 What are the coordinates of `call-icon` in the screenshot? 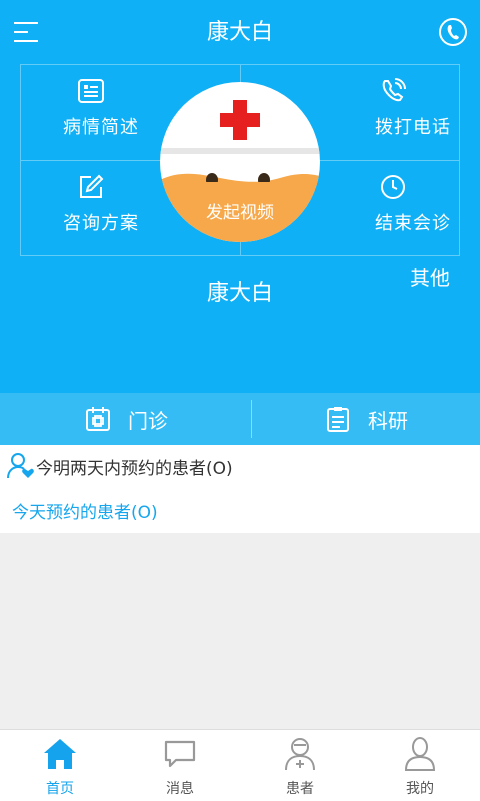 It's located at (453, 32).